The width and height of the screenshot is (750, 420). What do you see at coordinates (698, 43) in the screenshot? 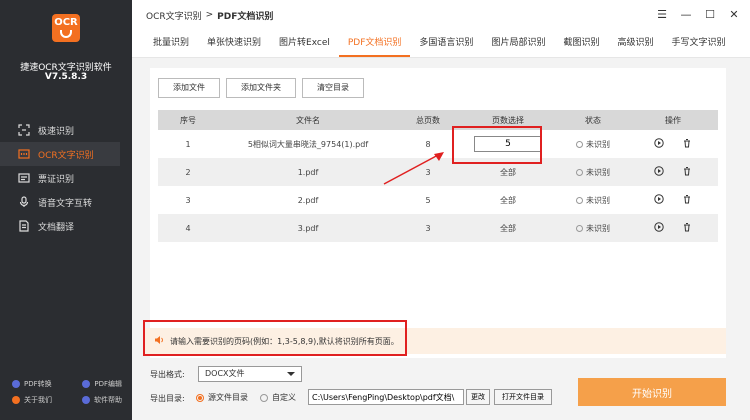
I see `tab-handwriting: 手写文字识别` at bounding box center [698, 43].